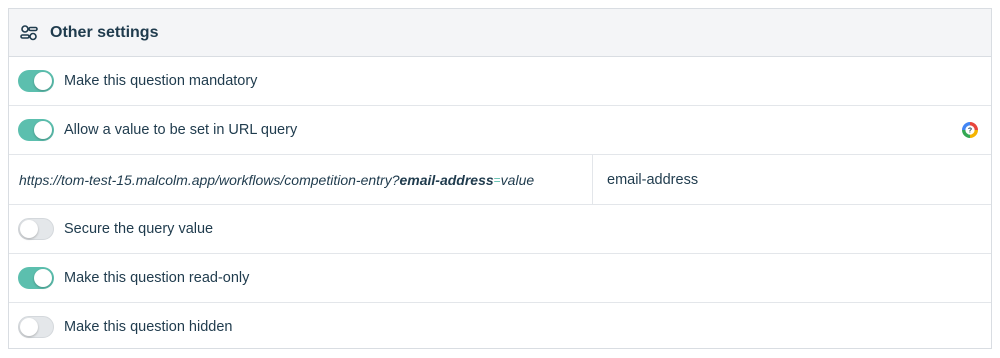 The width and height of the screenshot is (1000, 358). What do you see at coordinates (500, 326) in the screenshot?
I see `setting-row-hidden: Make this question hidden` at bounding box center [500, 326].